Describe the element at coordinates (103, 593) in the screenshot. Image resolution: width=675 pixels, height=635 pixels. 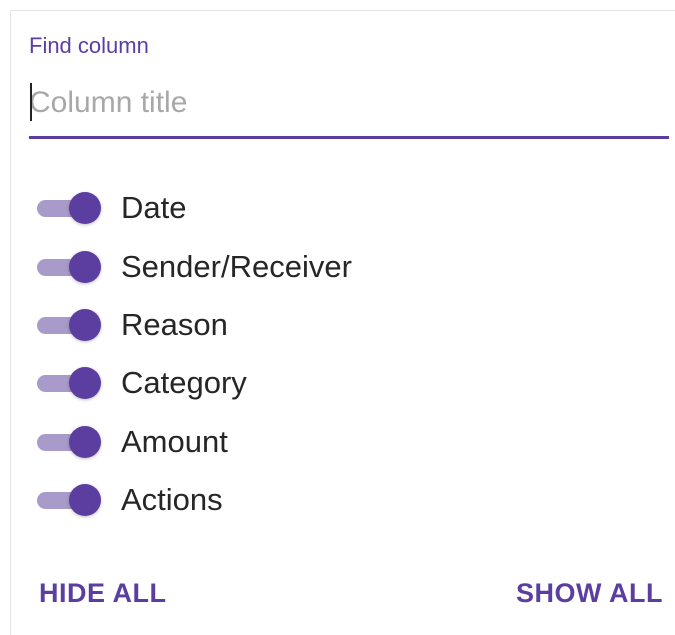
I see `hide-all-button: HIDE ALL` at that location.